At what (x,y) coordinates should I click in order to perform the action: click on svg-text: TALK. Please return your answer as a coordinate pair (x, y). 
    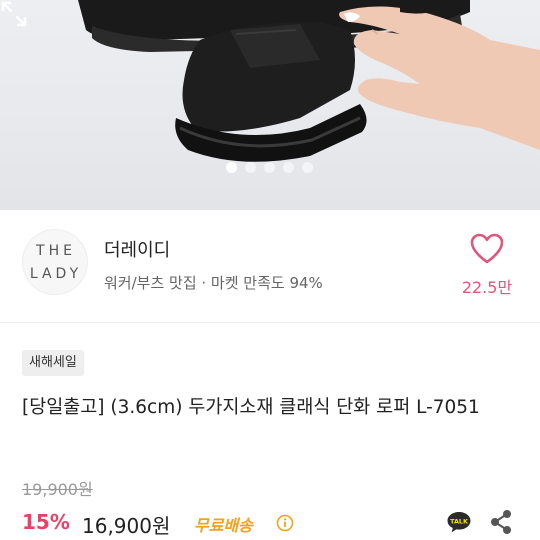
    Looking at the image, I should click on (459, 522).